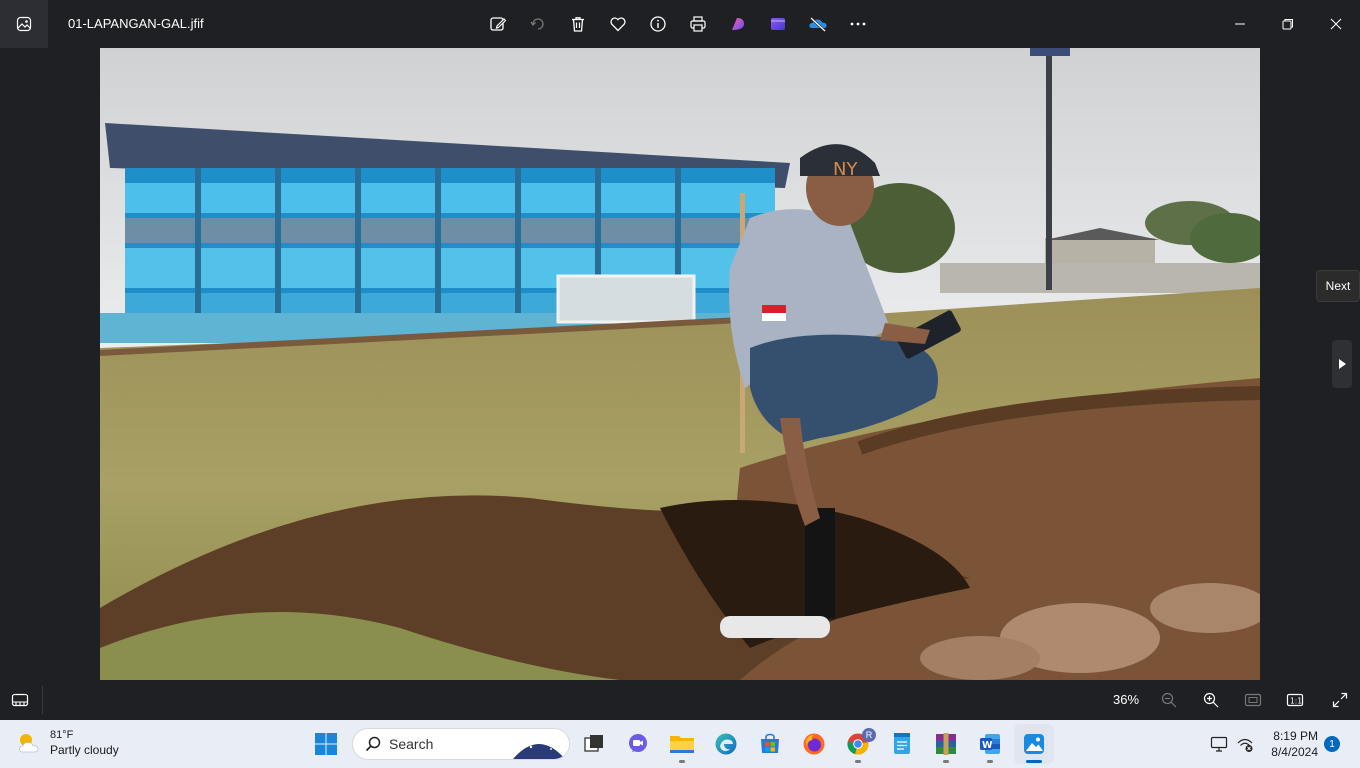 Image resolution: width=1360 pixels, height=768 pixels. I want to click on network-disconnected-icon, so click(1245, 745).